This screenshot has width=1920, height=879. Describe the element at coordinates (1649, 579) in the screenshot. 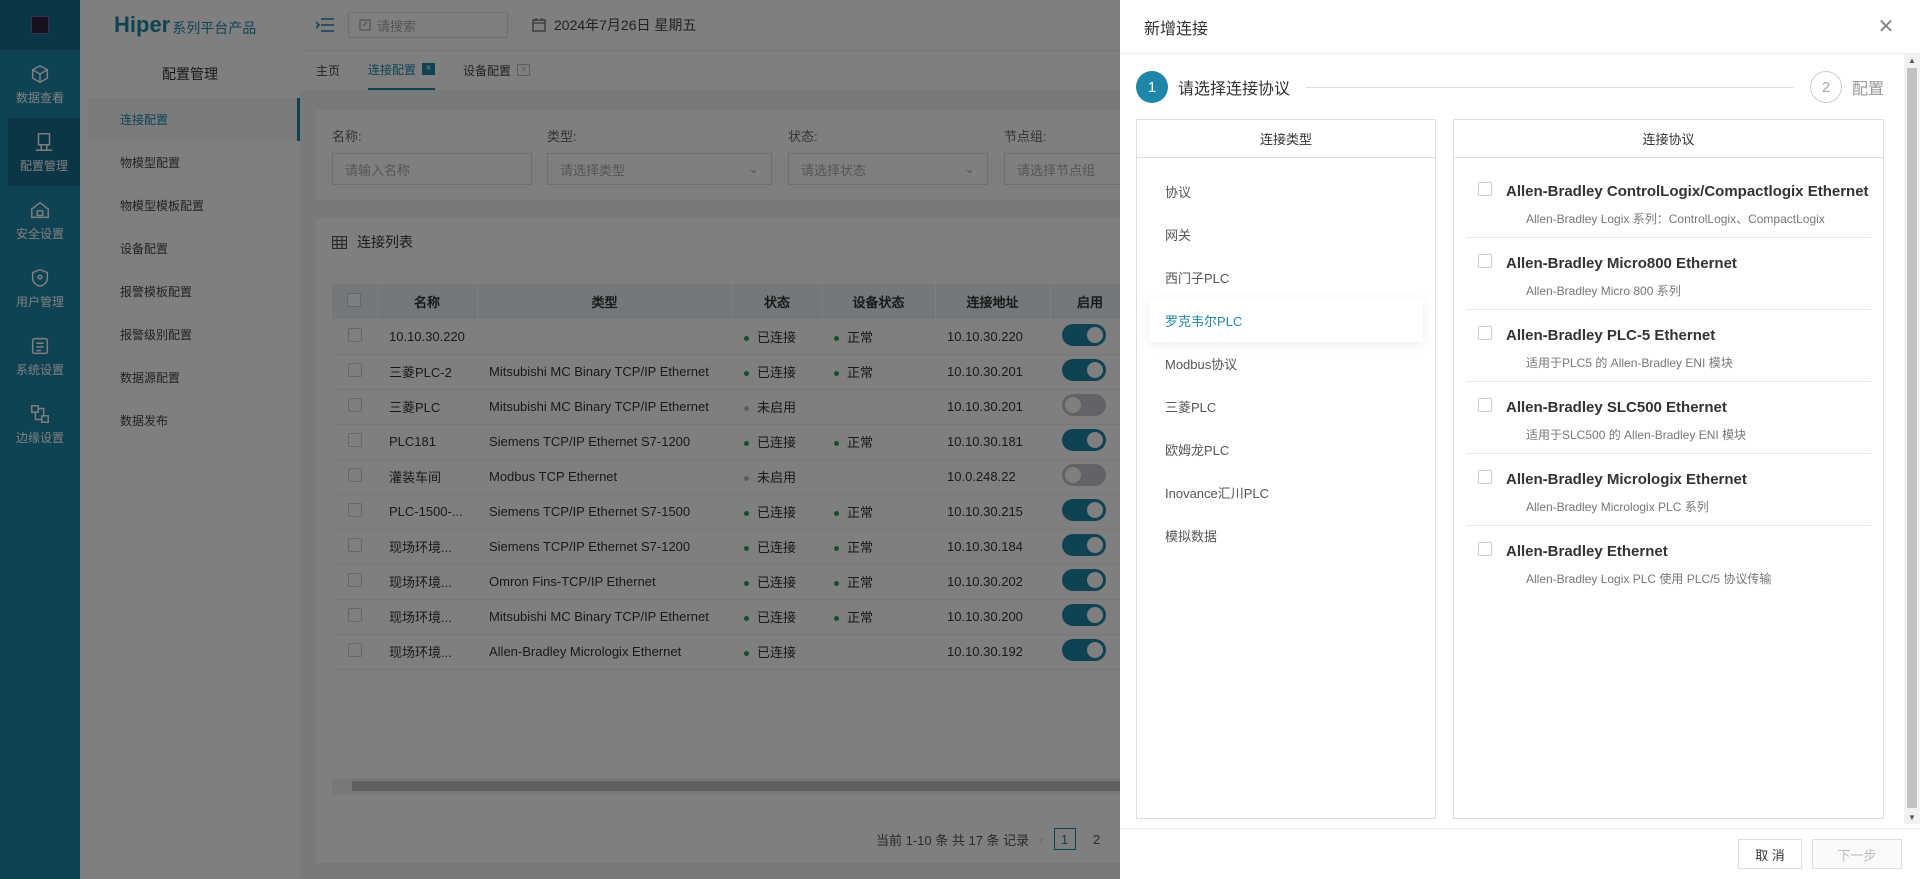

I see `protocol-description: Allen-Bradley Logix PLC 使用 PLC/5 协议传输` at that location.